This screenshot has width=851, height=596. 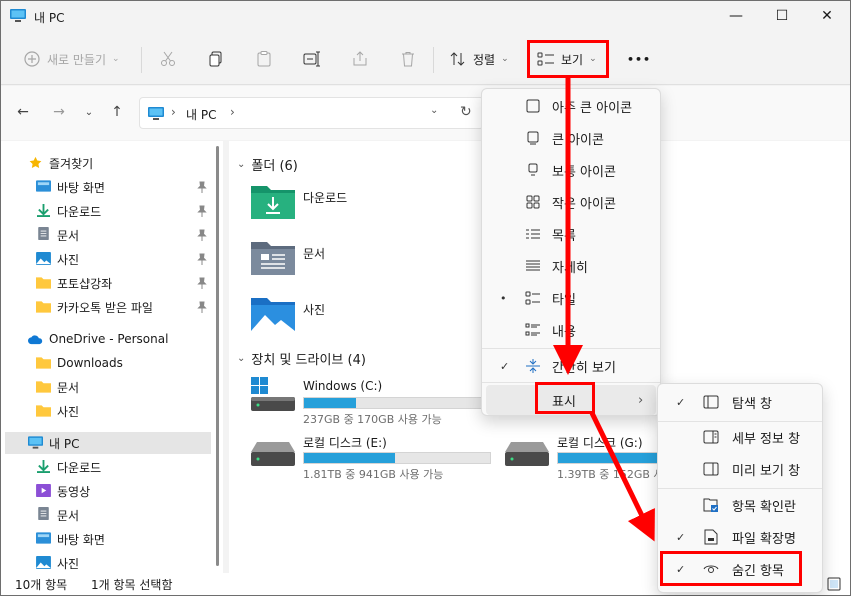 I want to click on annotation-arrows, so click(x=604, y=310).